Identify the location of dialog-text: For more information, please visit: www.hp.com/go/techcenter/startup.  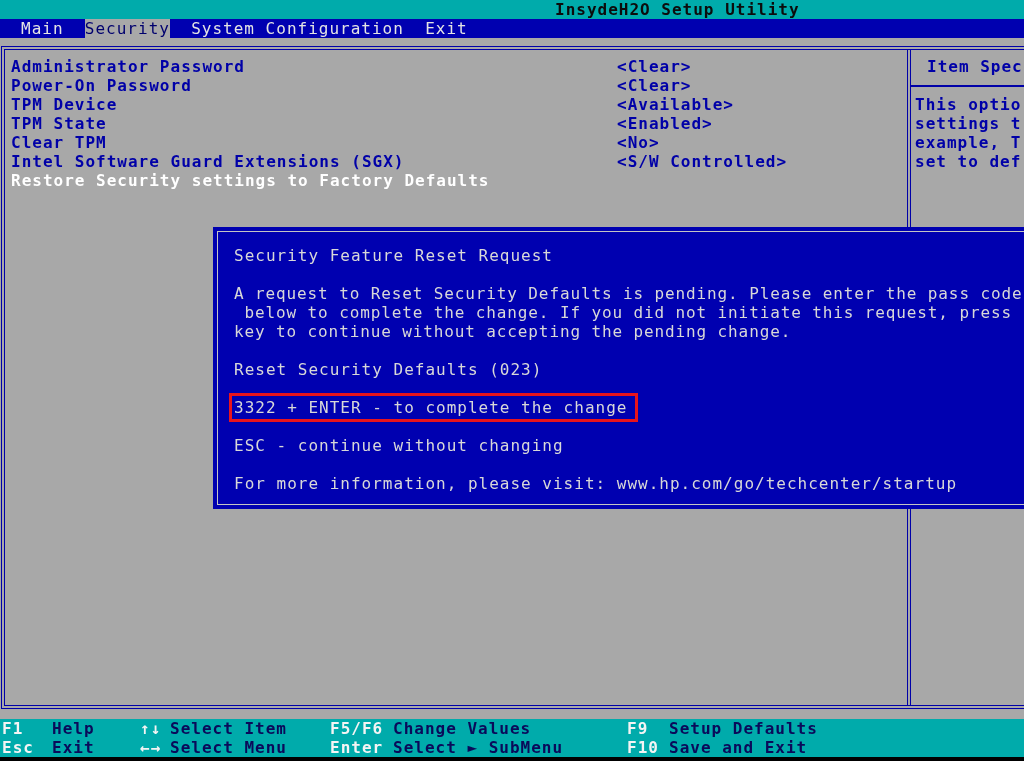
(596, 483).